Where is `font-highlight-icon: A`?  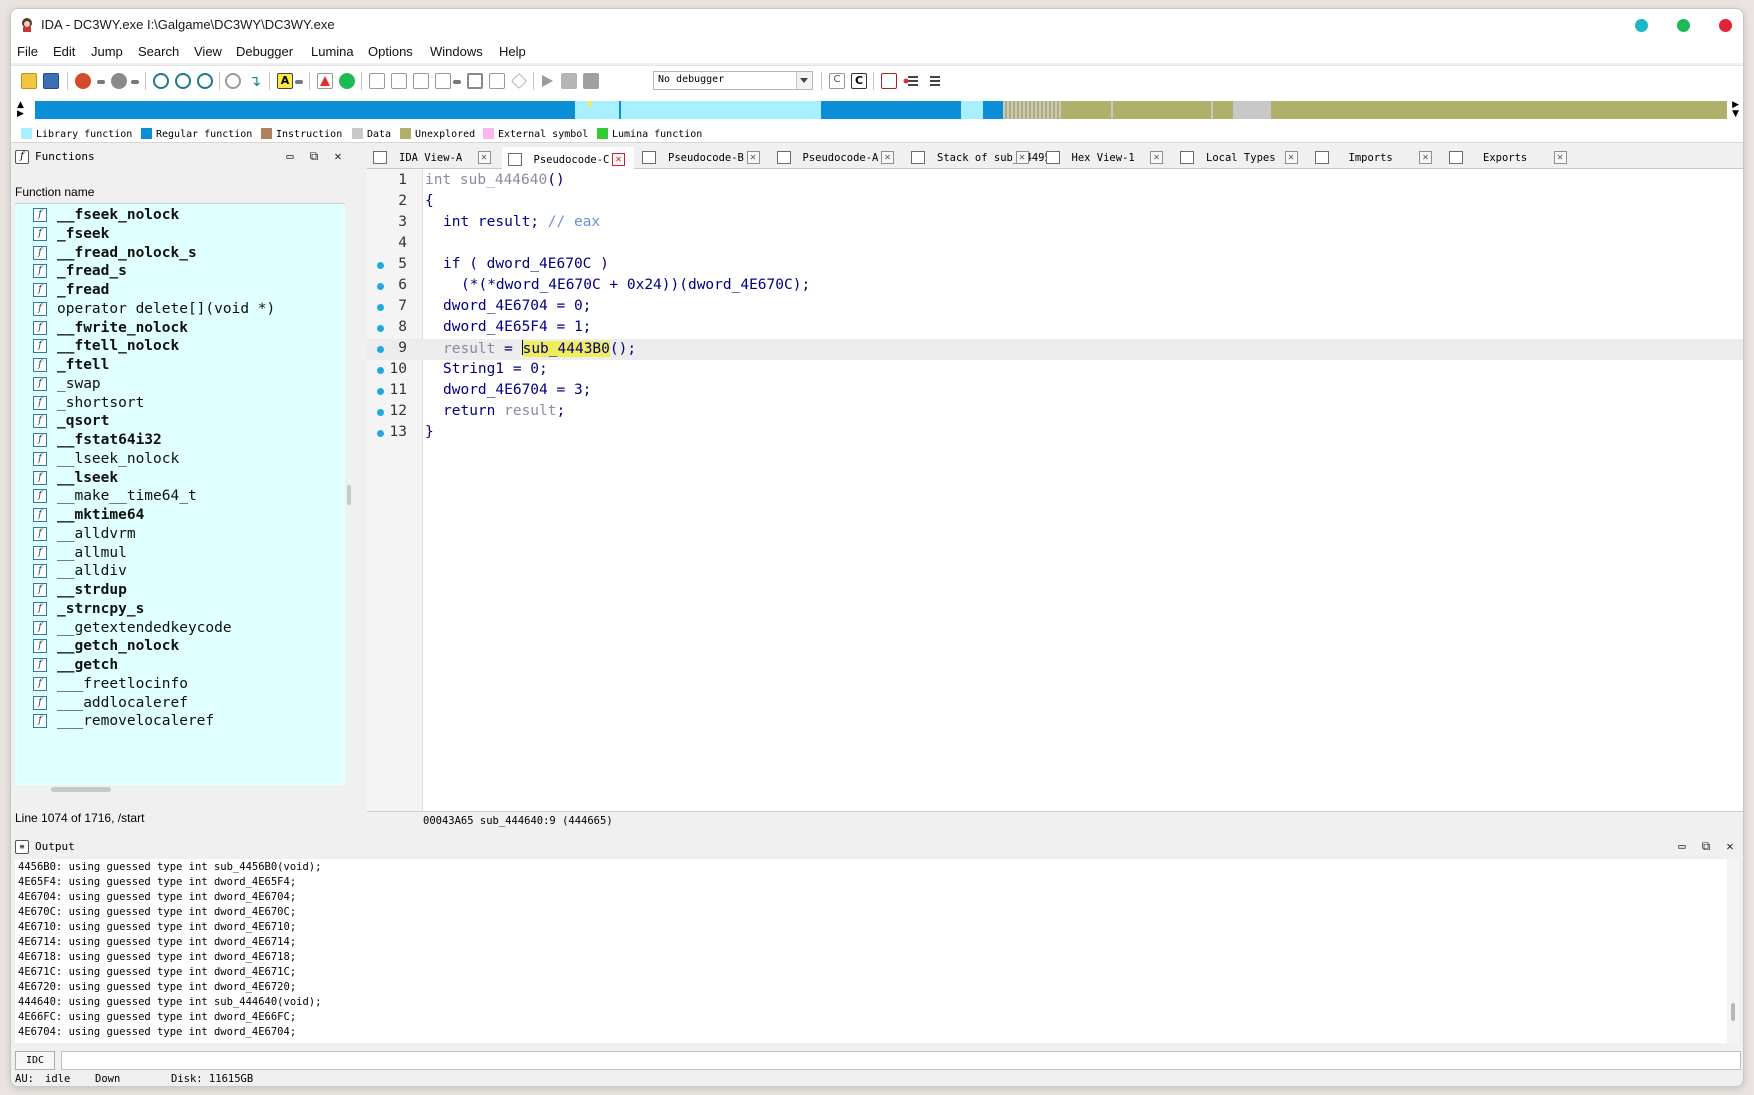 font-highlight-icon: A is located at coordinates (285, 81).